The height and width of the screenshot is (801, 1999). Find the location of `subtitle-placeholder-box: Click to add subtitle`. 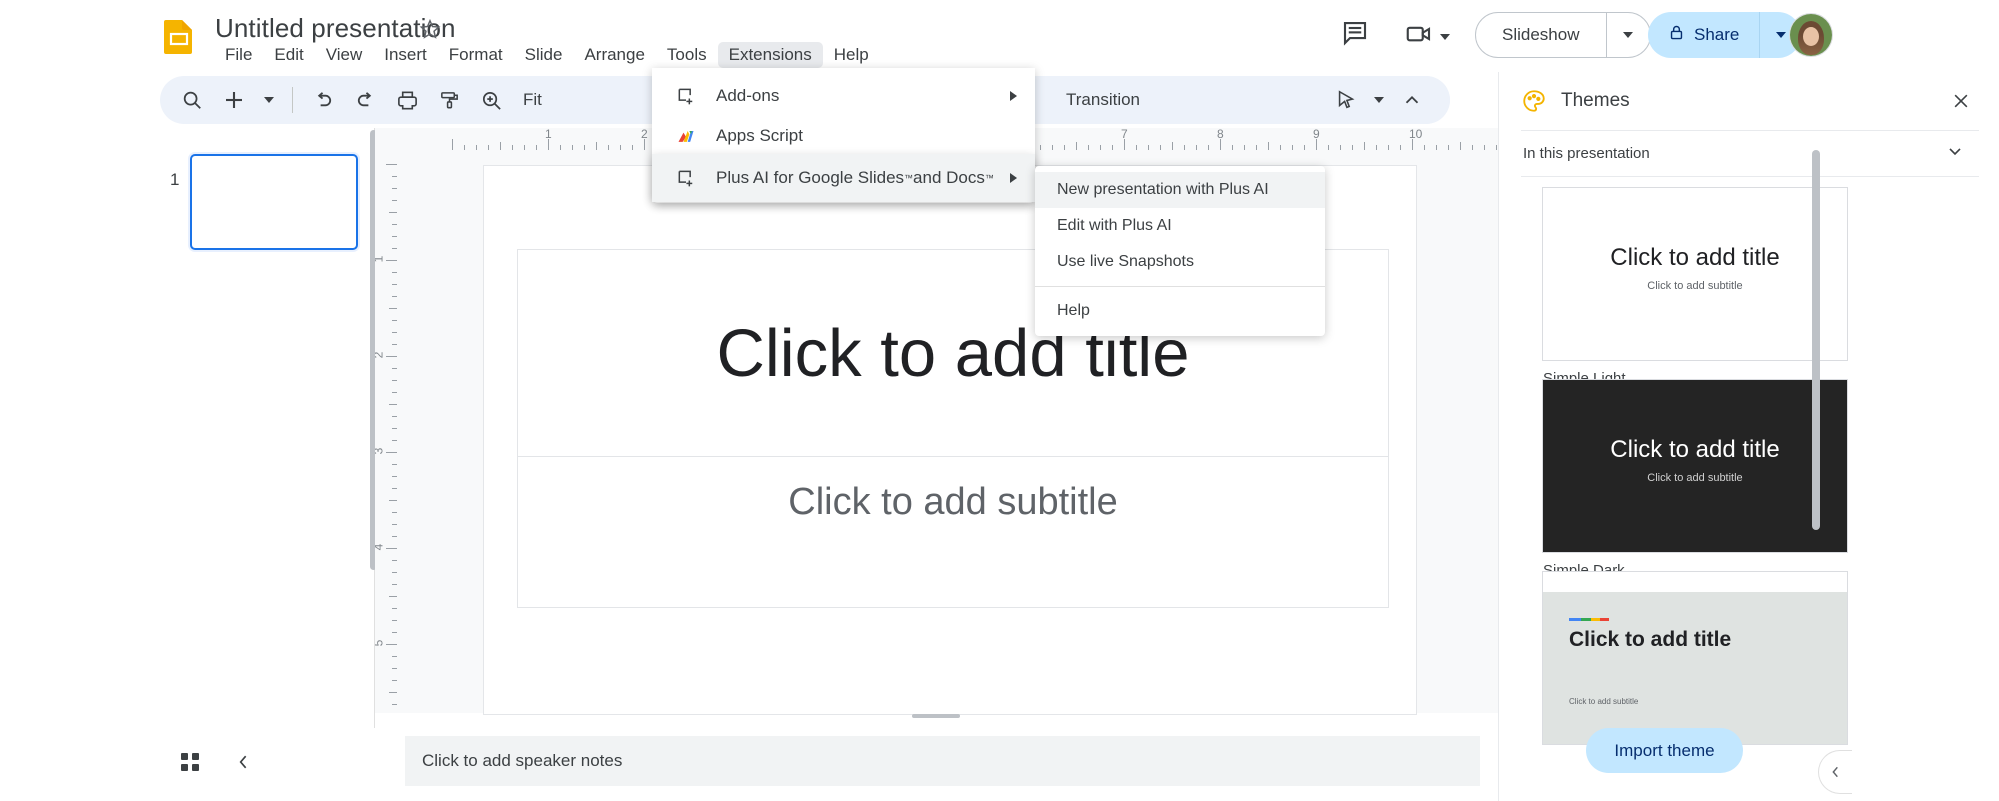

subtitle-placeholder-box: Click to add subtitle is located at coordinates (953, 532).